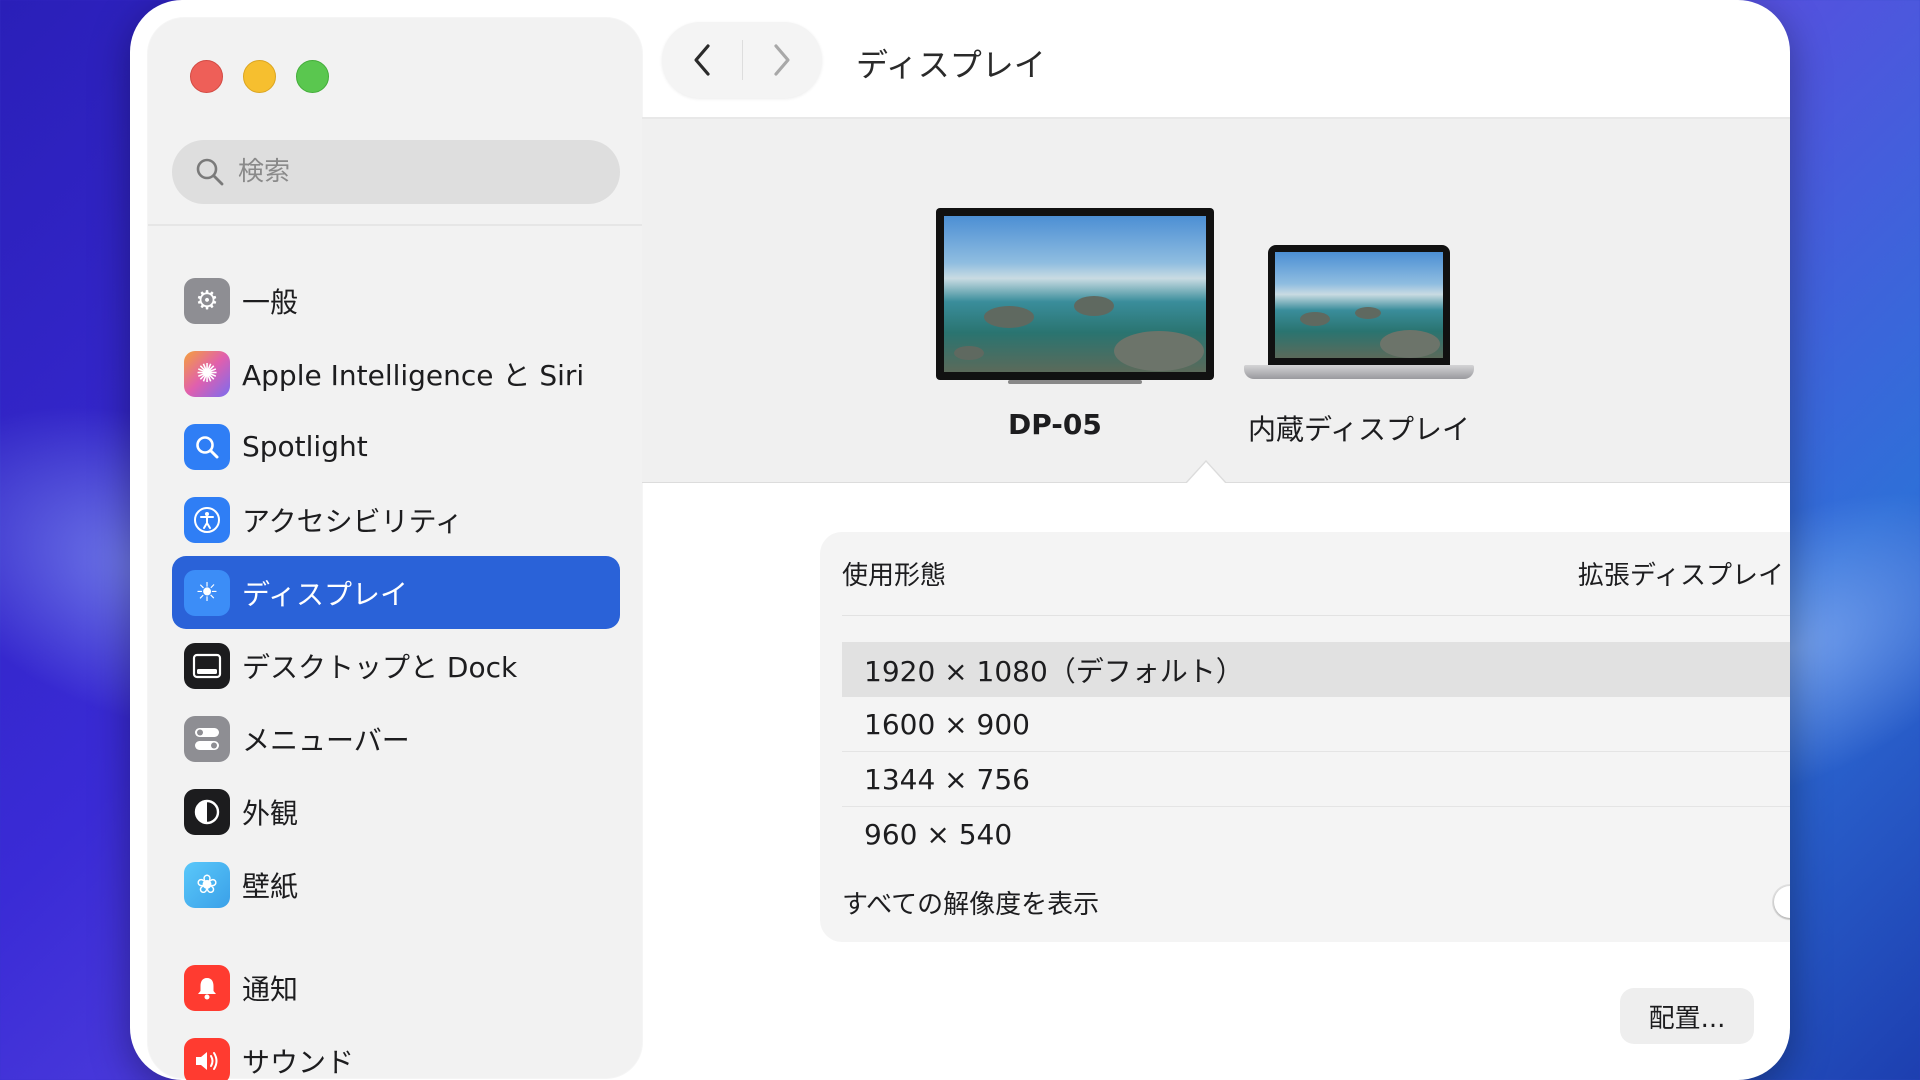  I want to click on minimize-window-button, so click(259, 76).